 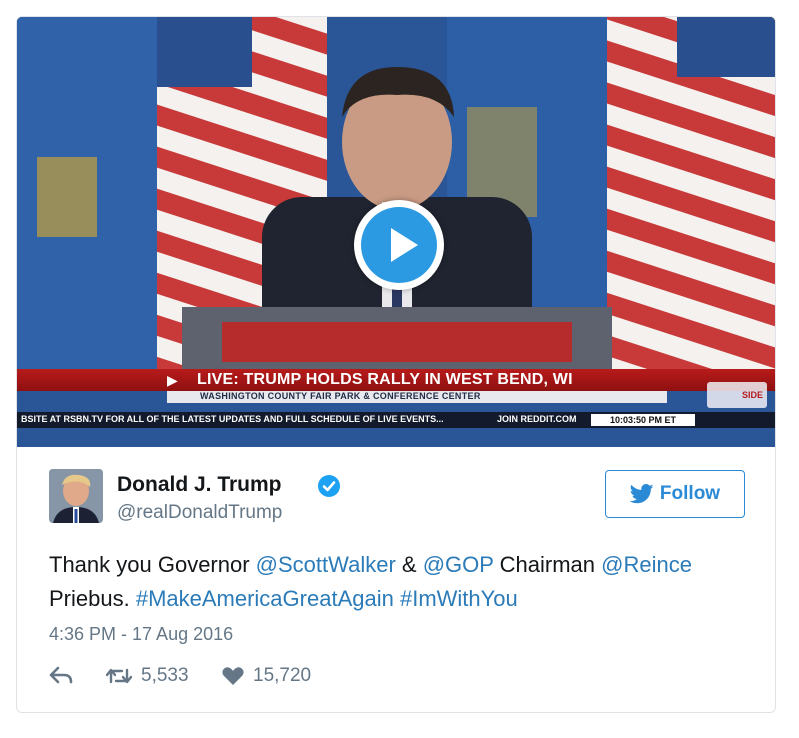 I want to click on reply-button, so click(x=65, y=675).